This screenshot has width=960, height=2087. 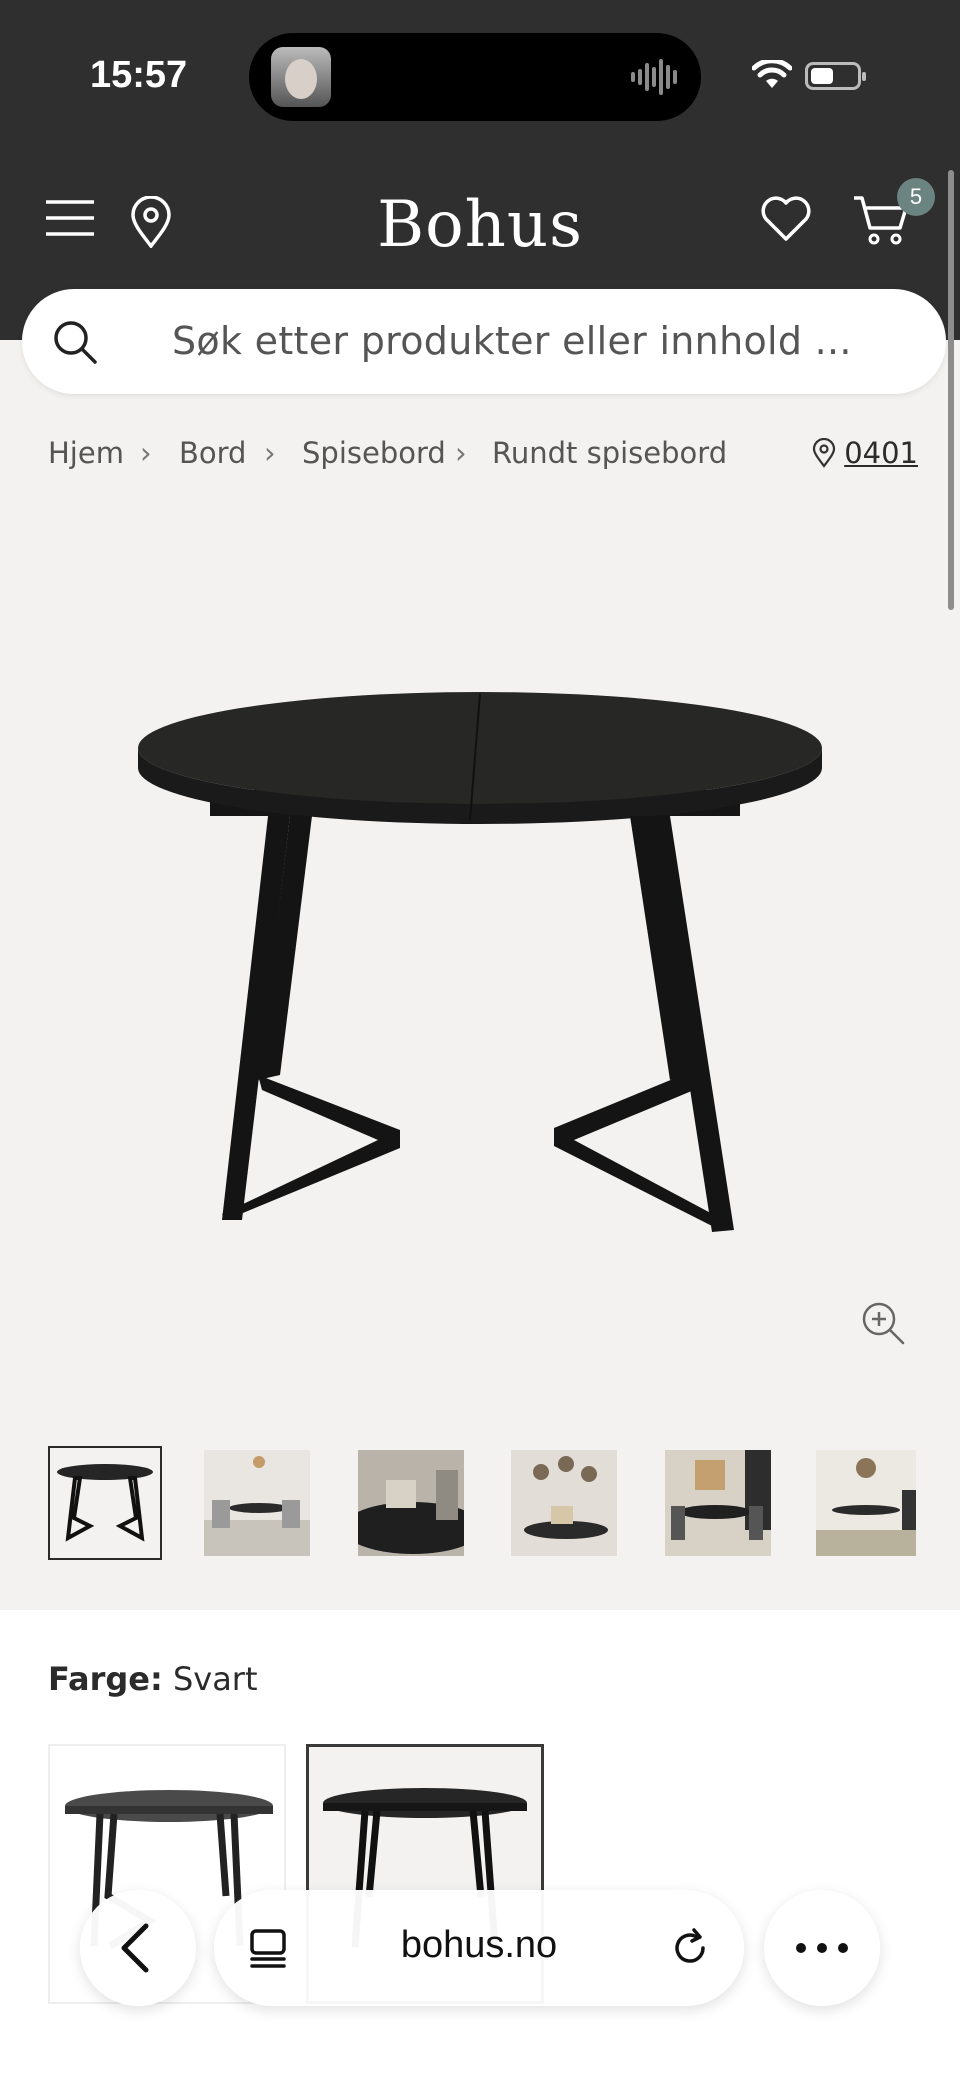 What do you see at coordinates (86, 453) in the screenshot?
I see `breadcrumb-home: Hjem` at bounding box center [86, 453].